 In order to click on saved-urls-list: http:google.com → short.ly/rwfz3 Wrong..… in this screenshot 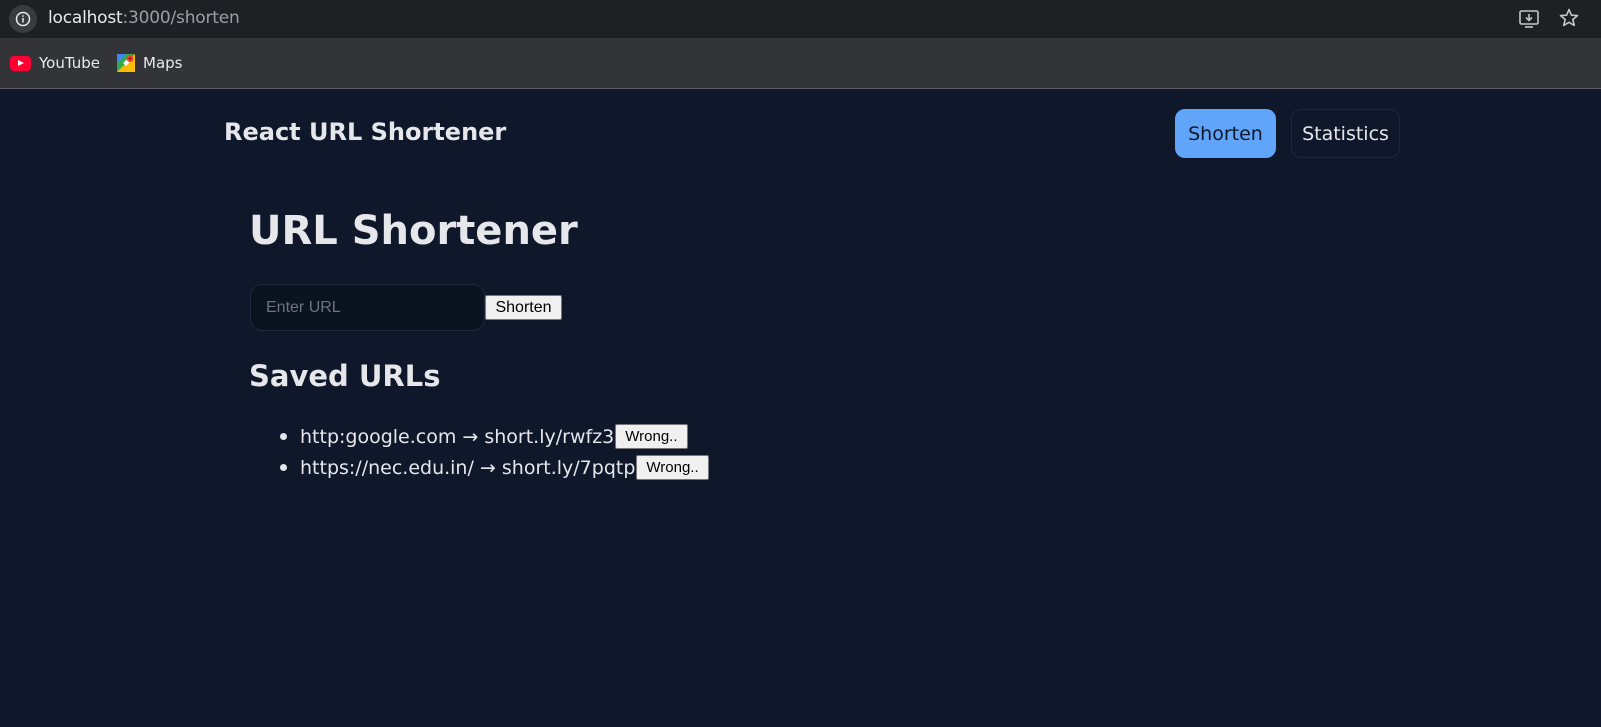, I will do `click(493, 452)`.